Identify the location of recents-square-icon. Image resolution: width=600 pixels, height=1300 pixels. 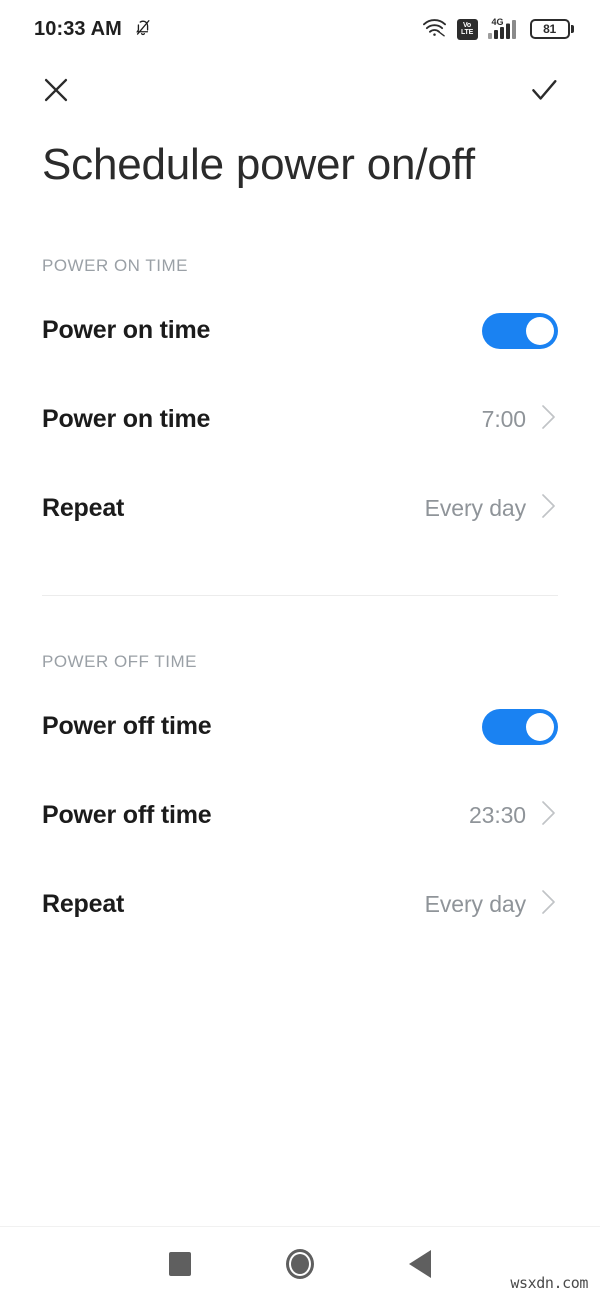
(180, 1263).